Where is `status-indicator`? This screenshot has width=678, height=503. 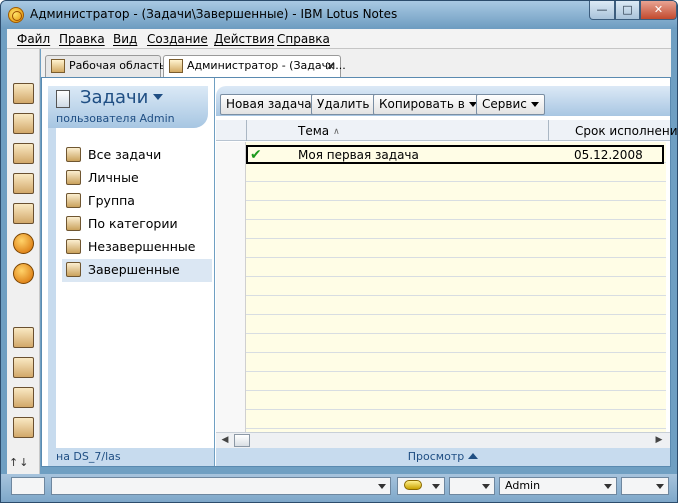
status-indicator is located at coordinates (28, 486).